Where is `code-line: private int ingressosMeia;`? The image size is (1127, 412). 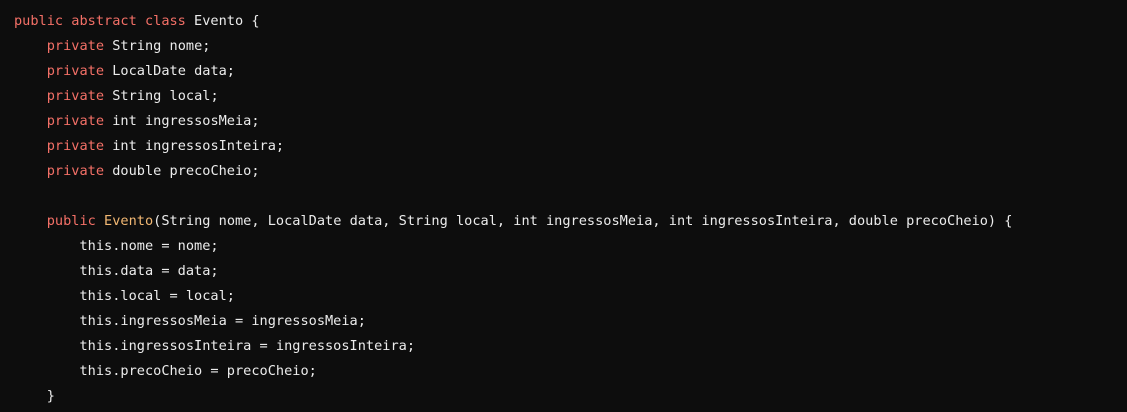 code-line: private int ingressosMeia; is located at coordinates (570, 121).